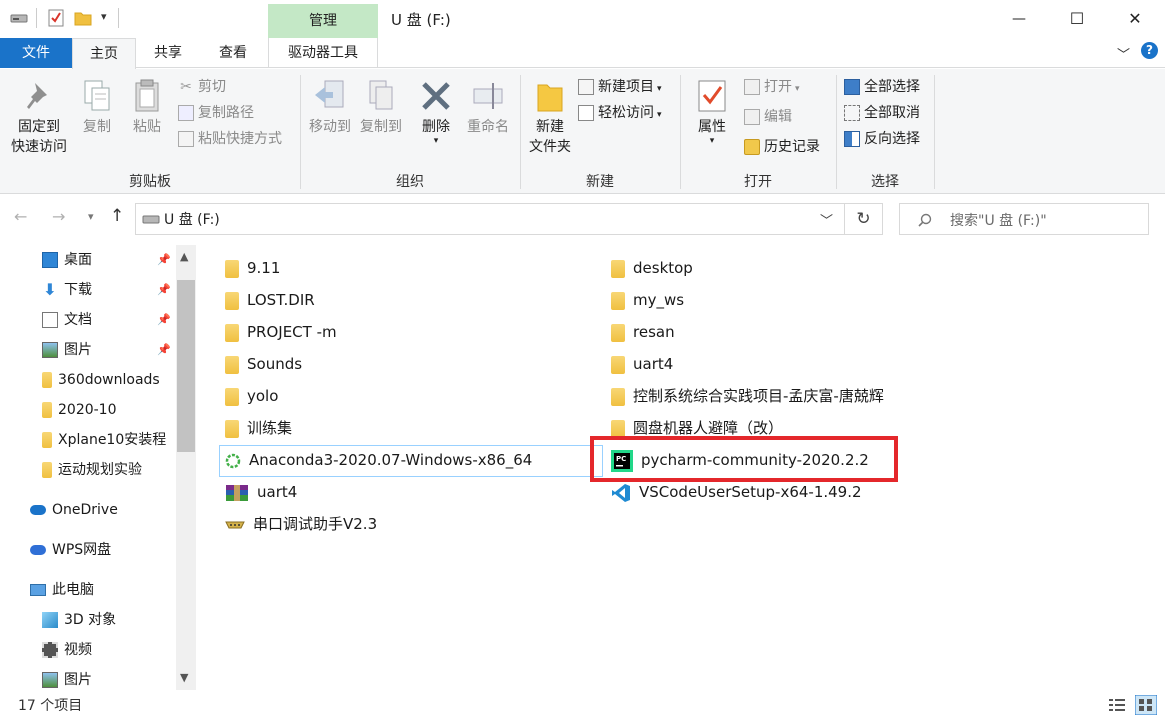 This screenshot has width=1165, height=720. Describe the element at coordinates (100, 350) in the screenshot. I see `nav-item-pictures: 图片` at that location.